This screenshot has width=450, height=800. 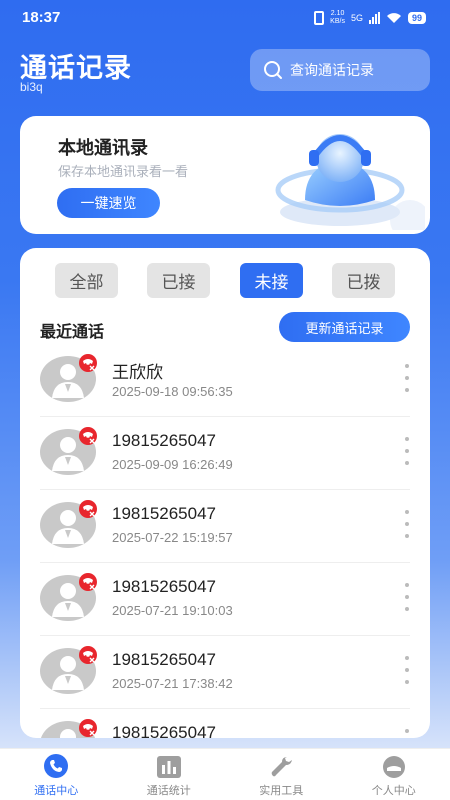 I want to click on update-records-button: 更新通话记录, so click(x=344, y=327).